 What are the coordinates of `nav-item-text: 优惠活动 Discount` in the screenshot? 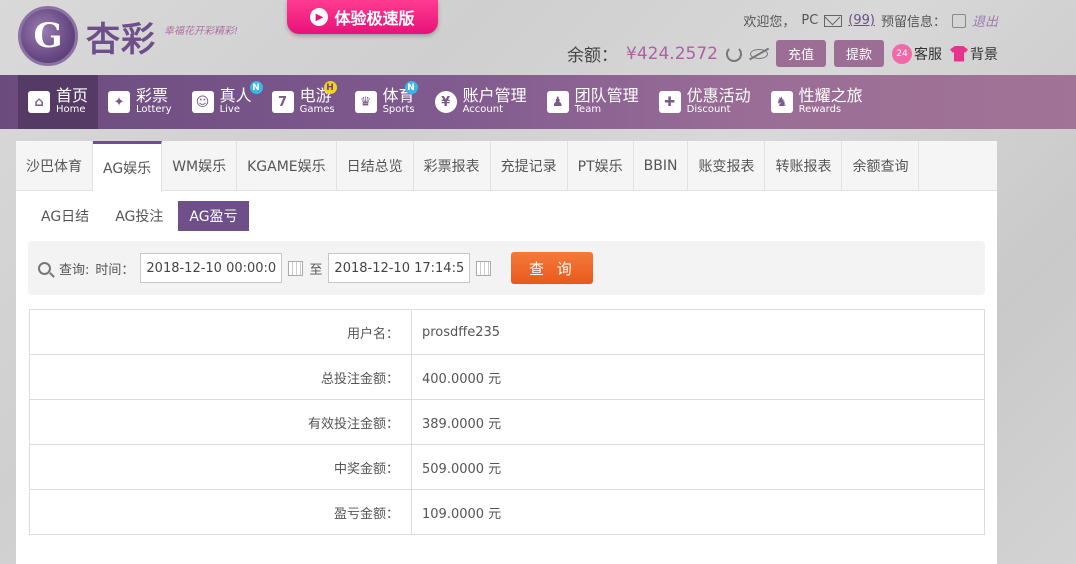 It's located at (719, 101).